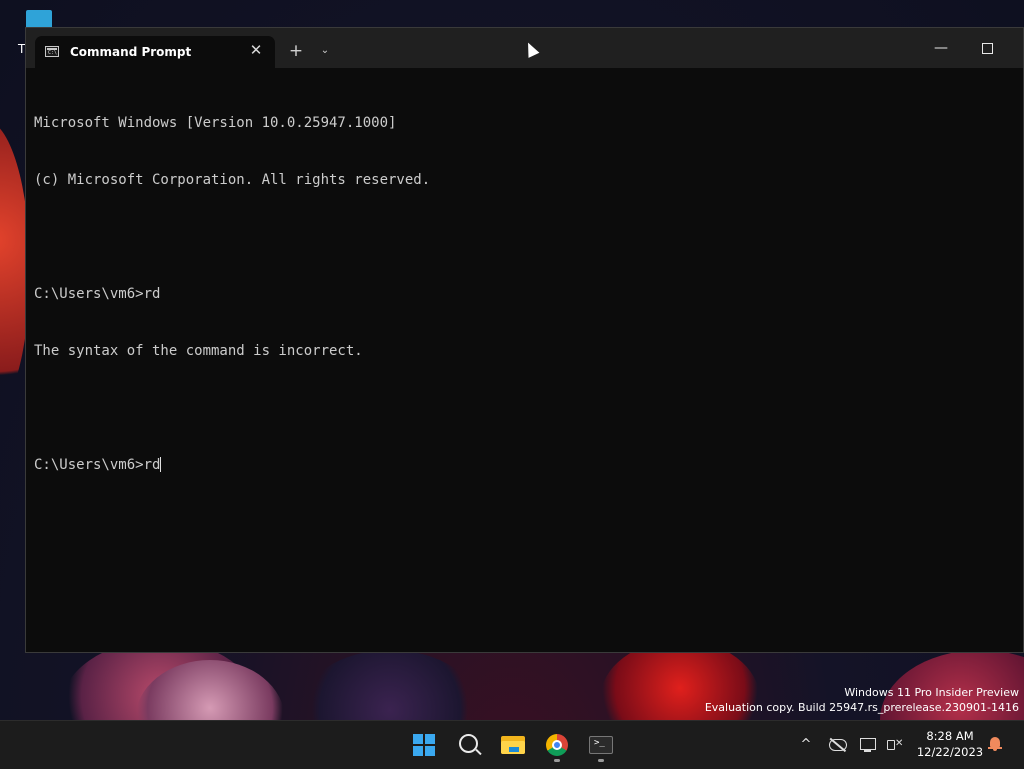  I want to click on maximize-icon, so click(987, 48).